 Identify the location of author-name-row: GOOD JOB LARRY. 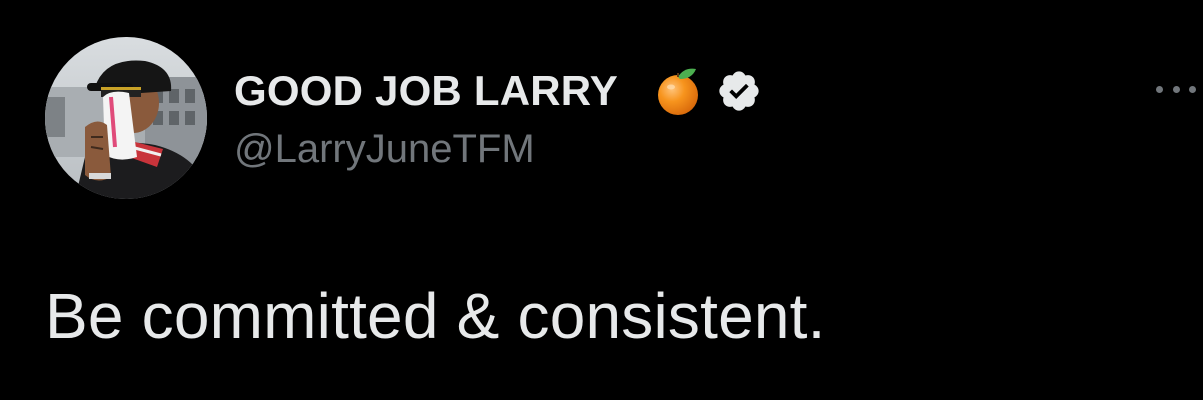
(498, 91).